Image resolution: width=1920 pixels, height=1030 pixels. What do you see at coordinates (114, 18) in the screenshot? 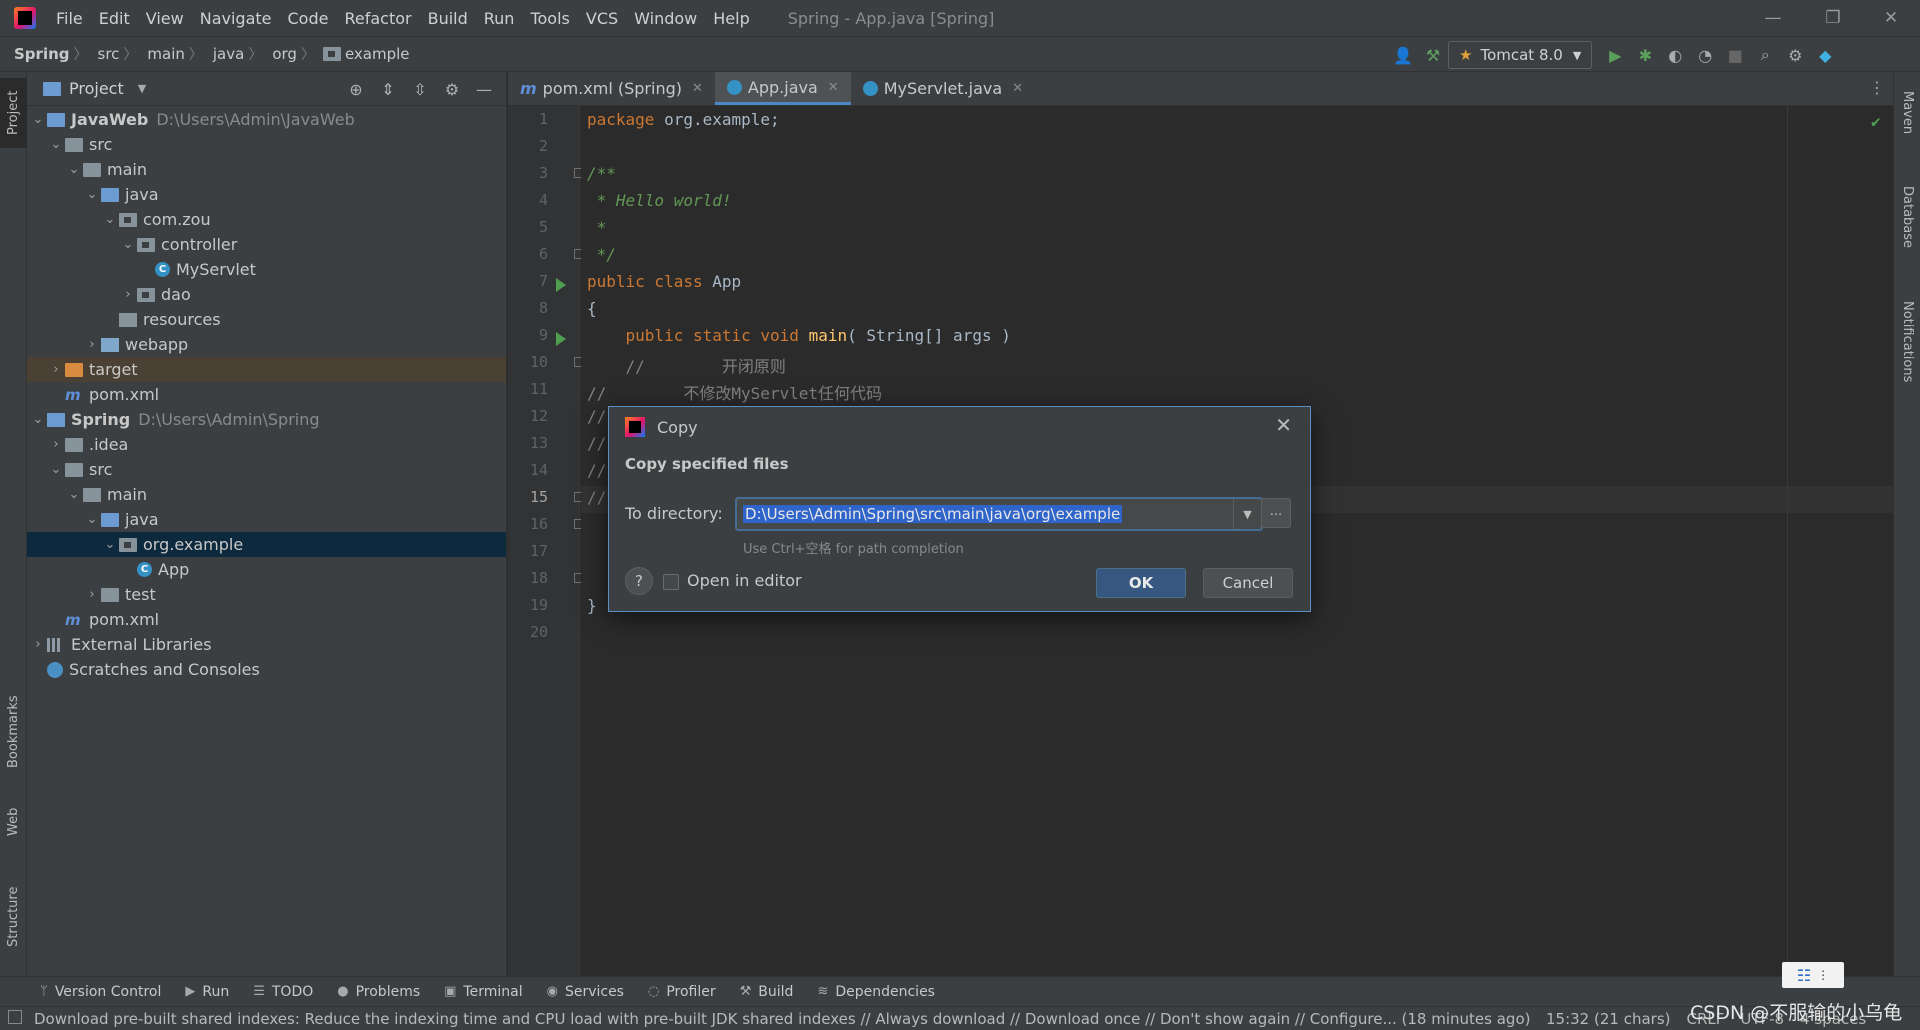
I see `menu-edit: Edit` at bounding box center [114, 18].